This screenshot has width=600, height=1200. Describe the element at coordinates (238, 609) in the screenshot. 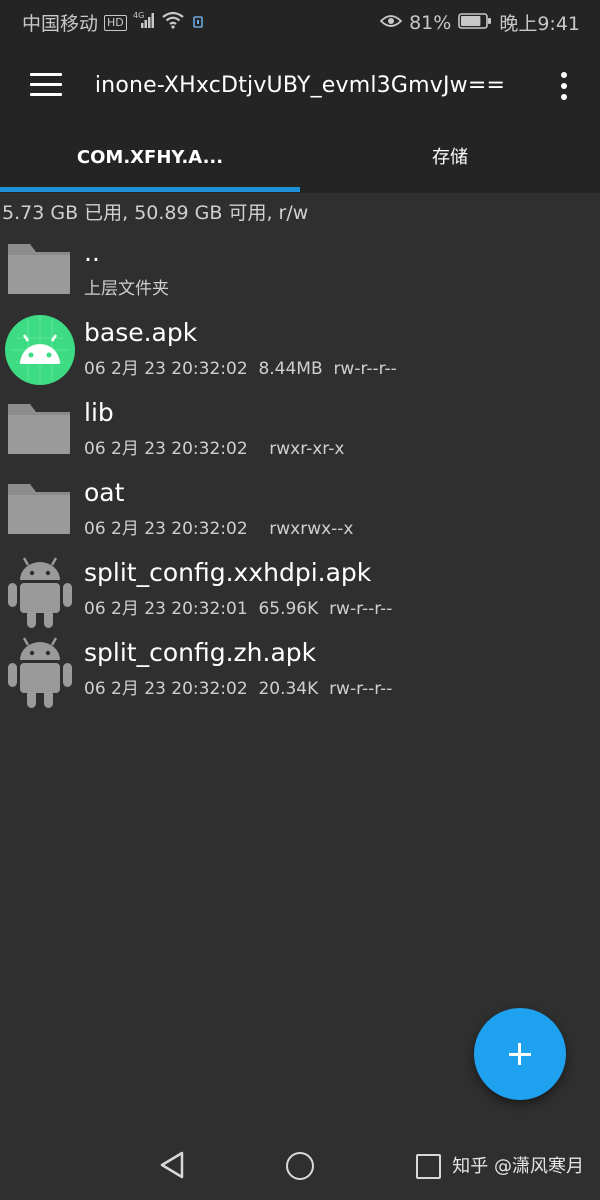

I see `file-meta: 06 2月 23 20:32:01 65.96K rw-r--r--` at that location.